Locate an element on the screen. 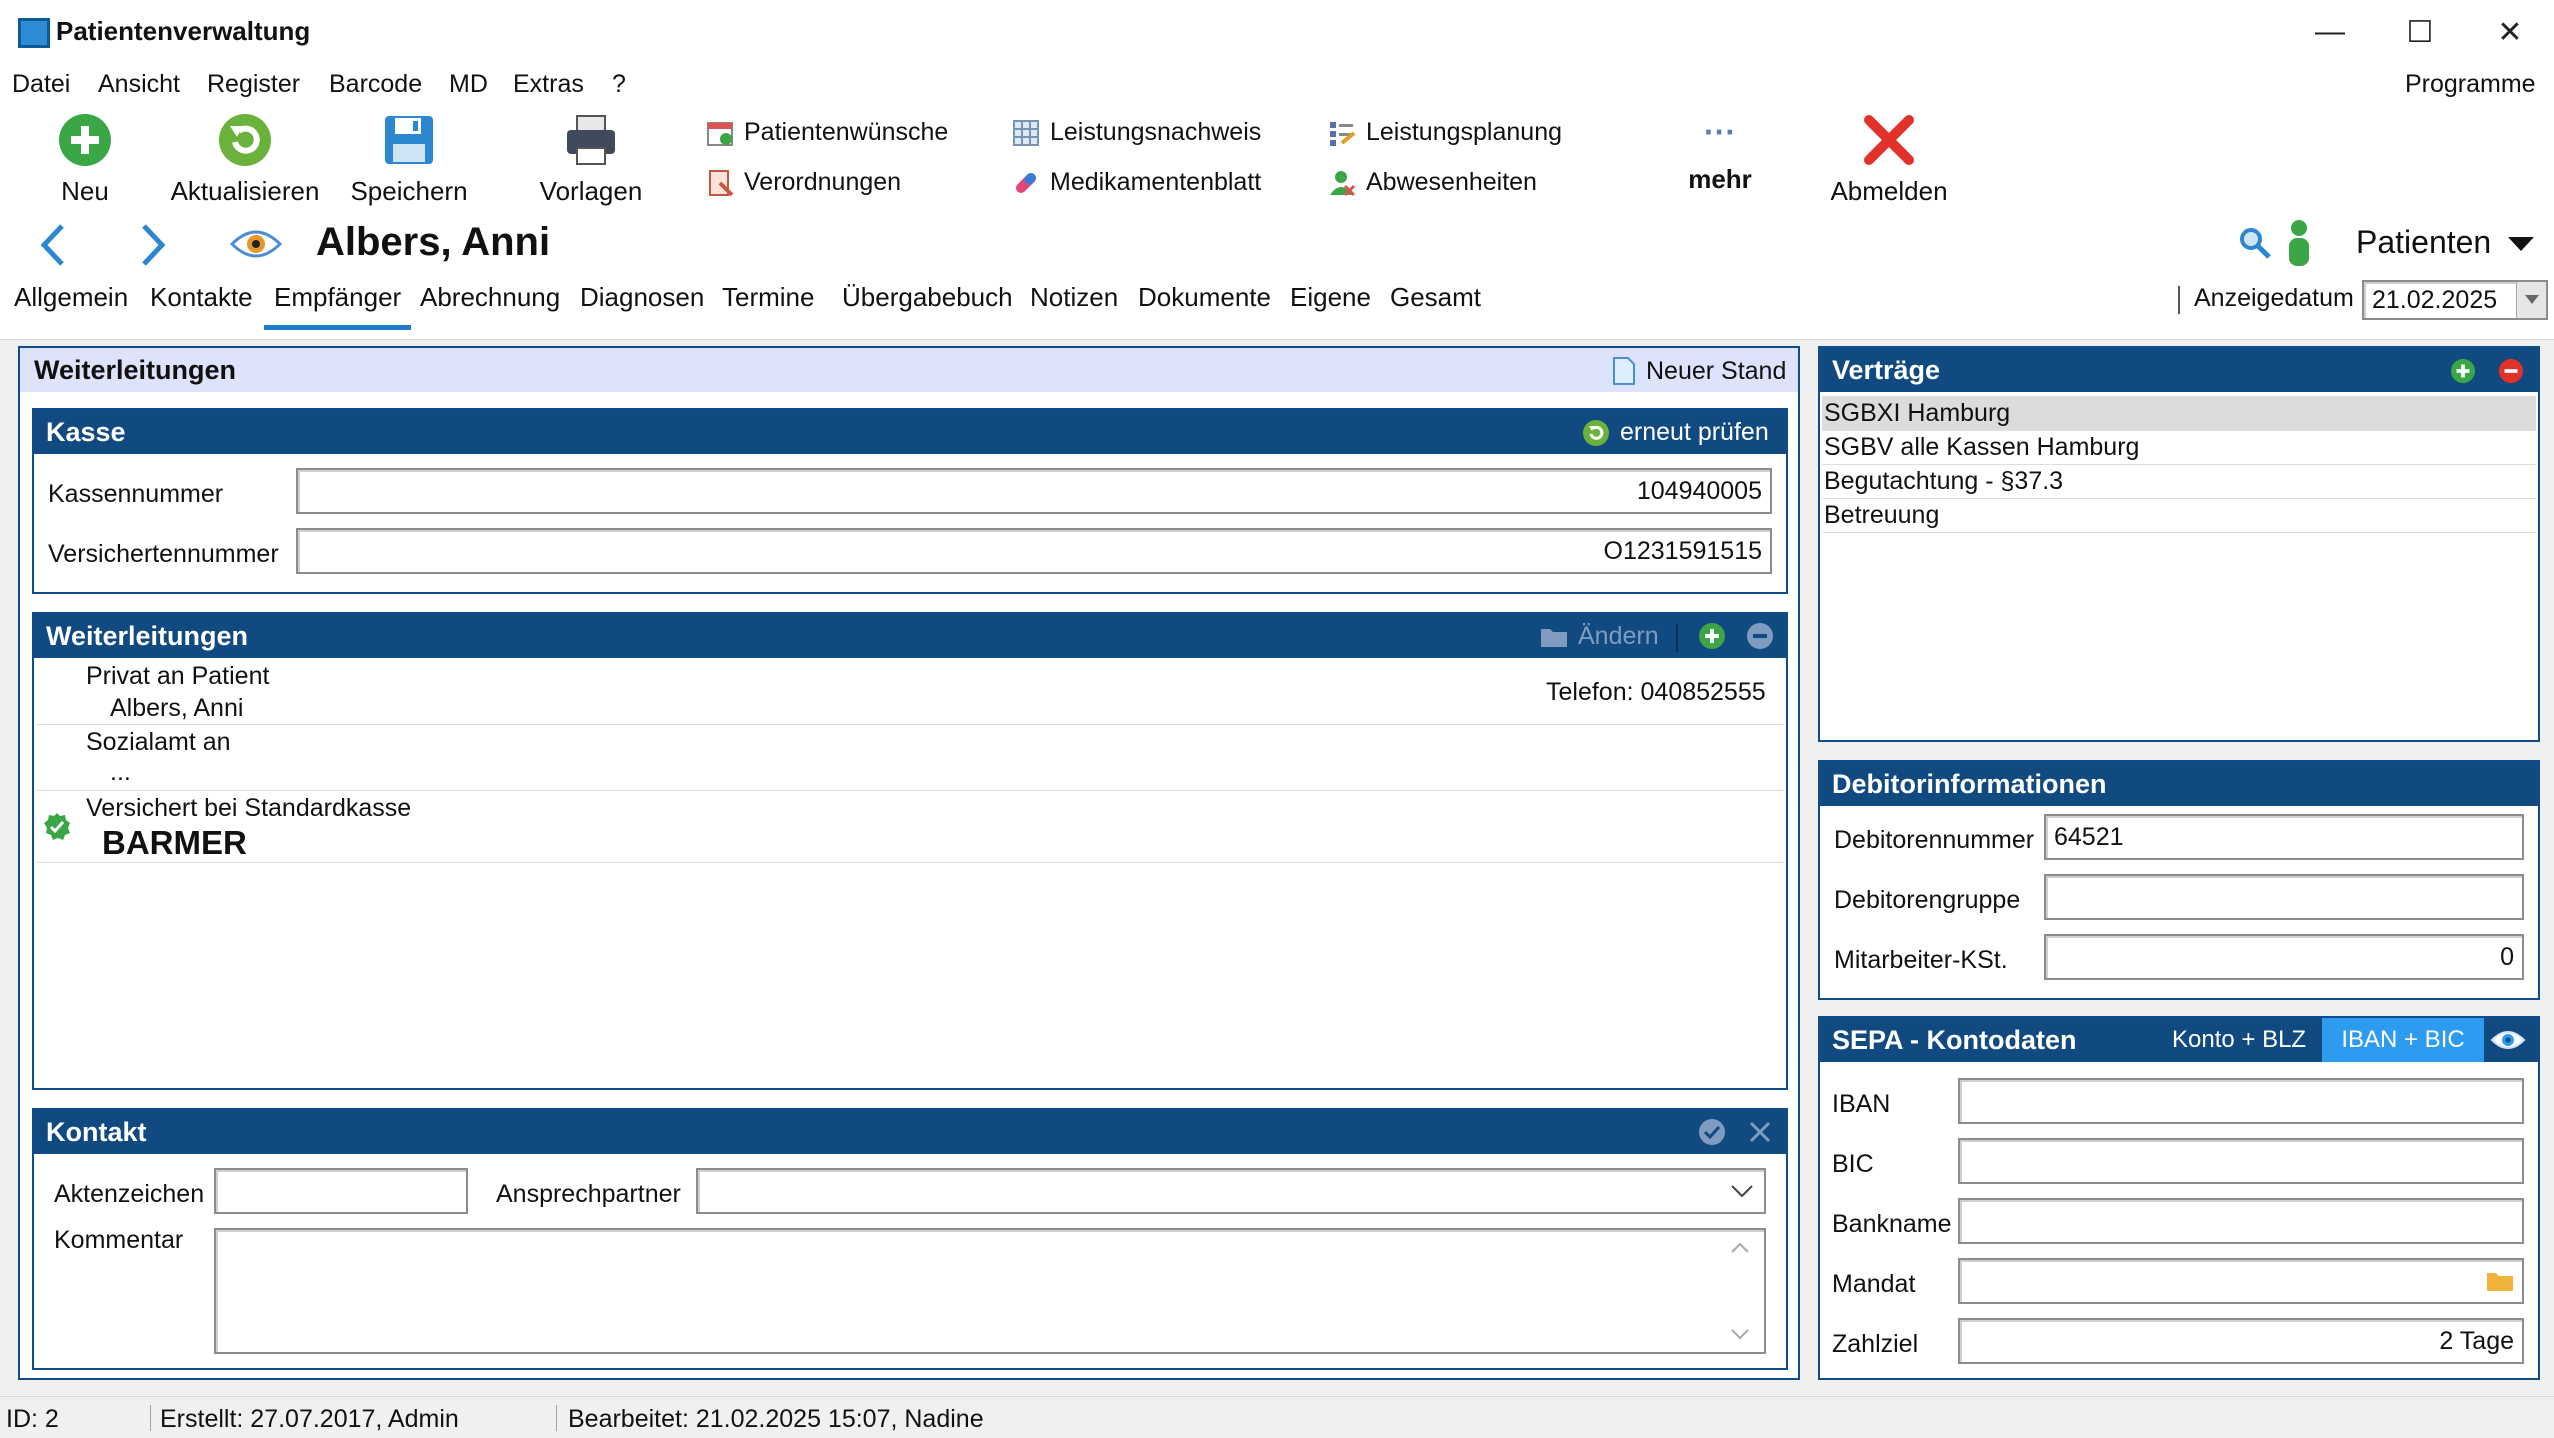 The height and width of the screenshot is (1438, 2554). abwesenheiten-button: Abwesenheiten is located at coordinates (1432, 182).